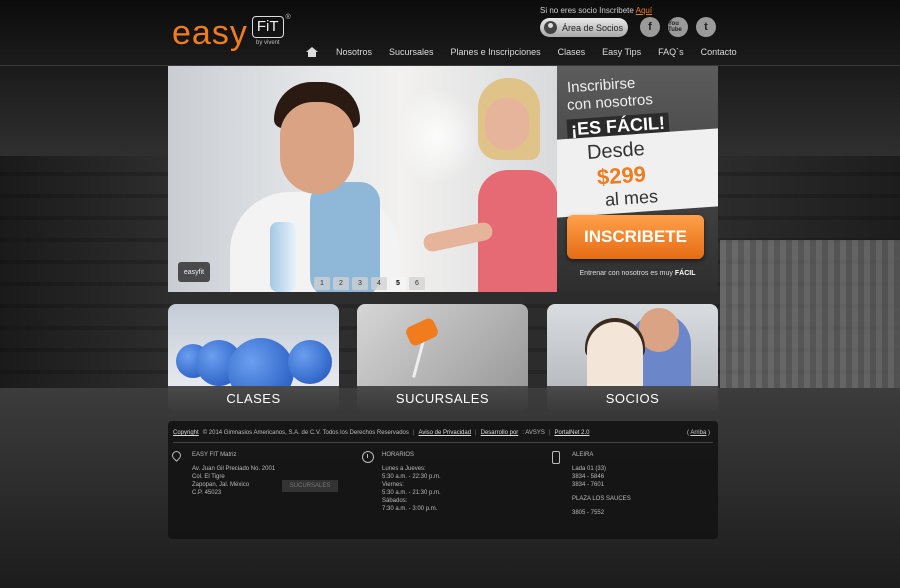  I want to click on phone-icon, so click(556, 457).